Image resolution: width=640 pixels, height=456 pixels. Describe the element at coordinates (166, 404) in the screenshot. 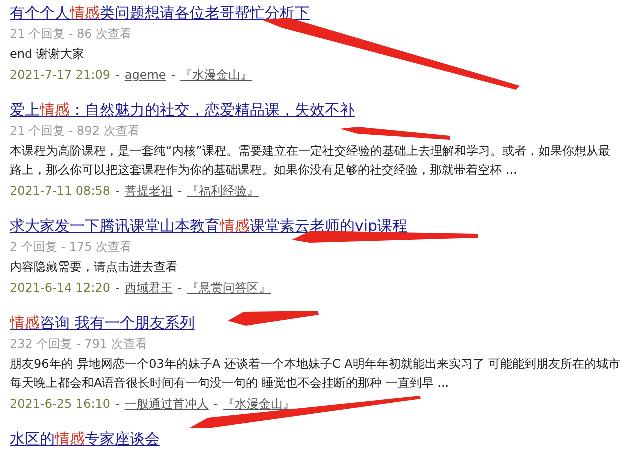

I see `footer-link: 一般通过首冲人` at that location.